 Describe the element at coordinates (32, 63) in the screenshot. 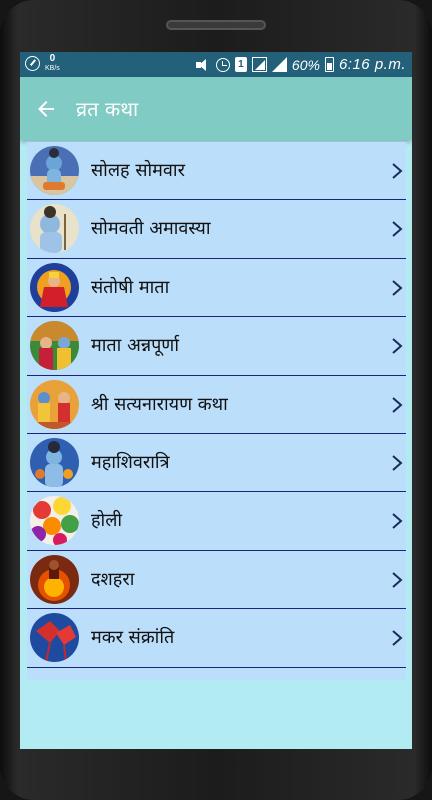

I see `speedometer-icon` at that location.